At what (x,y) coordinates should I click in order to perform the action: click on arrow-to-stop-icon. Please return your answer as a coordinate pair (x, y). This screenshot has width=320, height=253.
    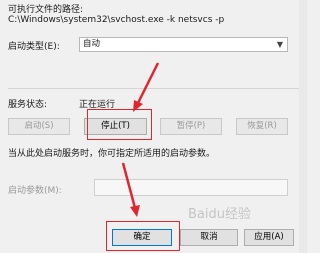
    Looking at the image, I should click on (146, 87).